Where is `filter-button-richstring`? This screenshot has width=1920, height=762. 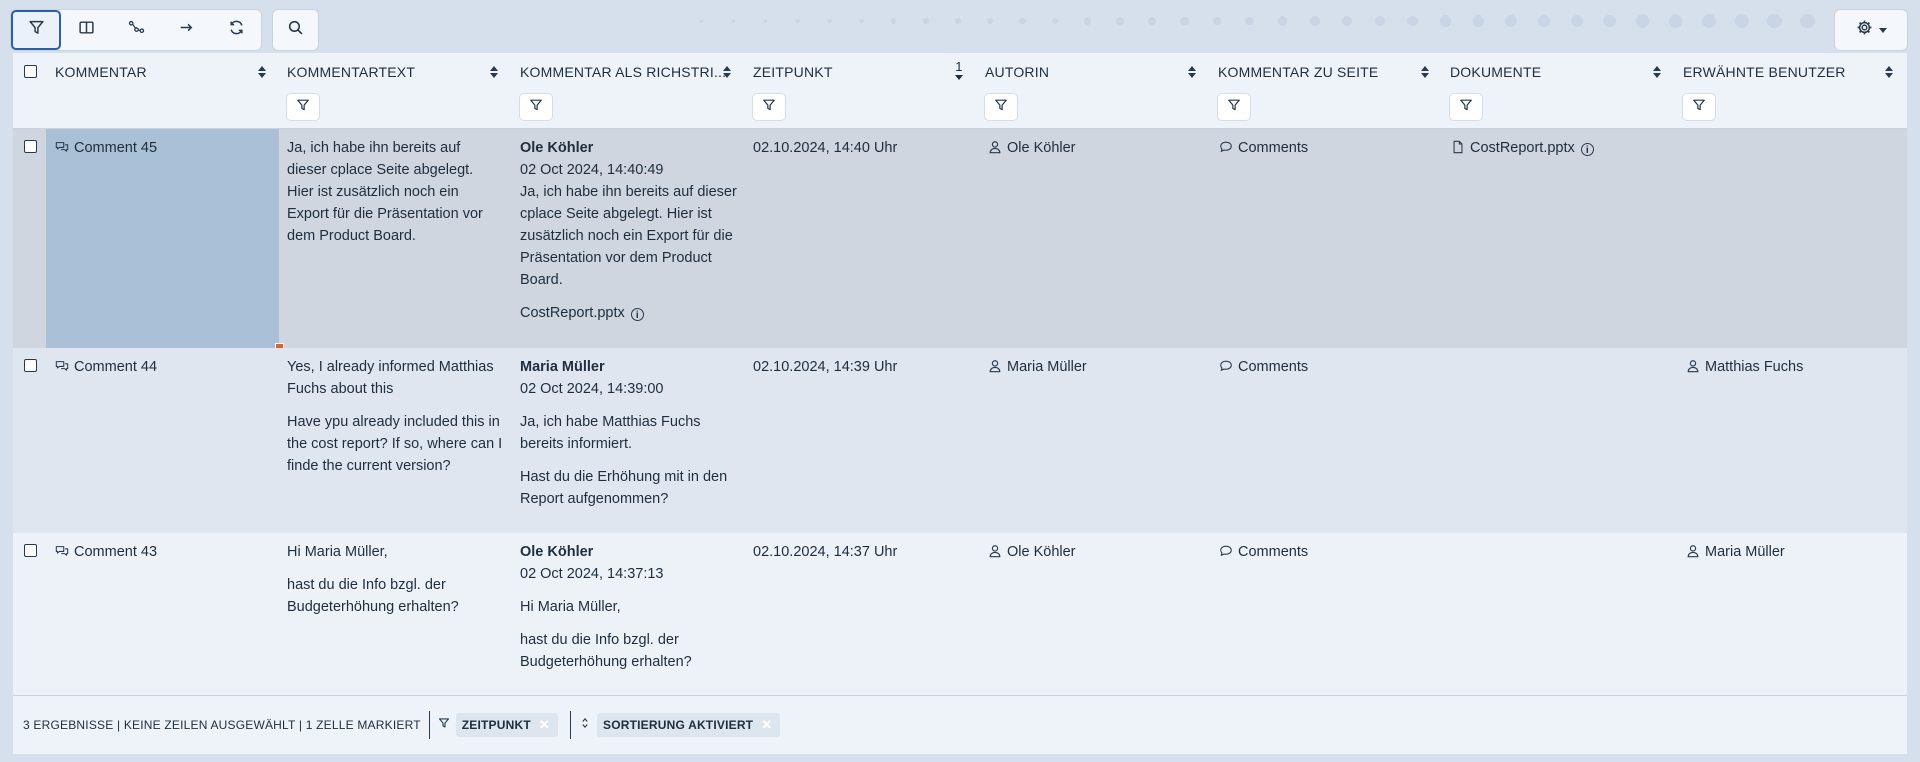 filter-button-richstring is located at coordinates (536, 107).